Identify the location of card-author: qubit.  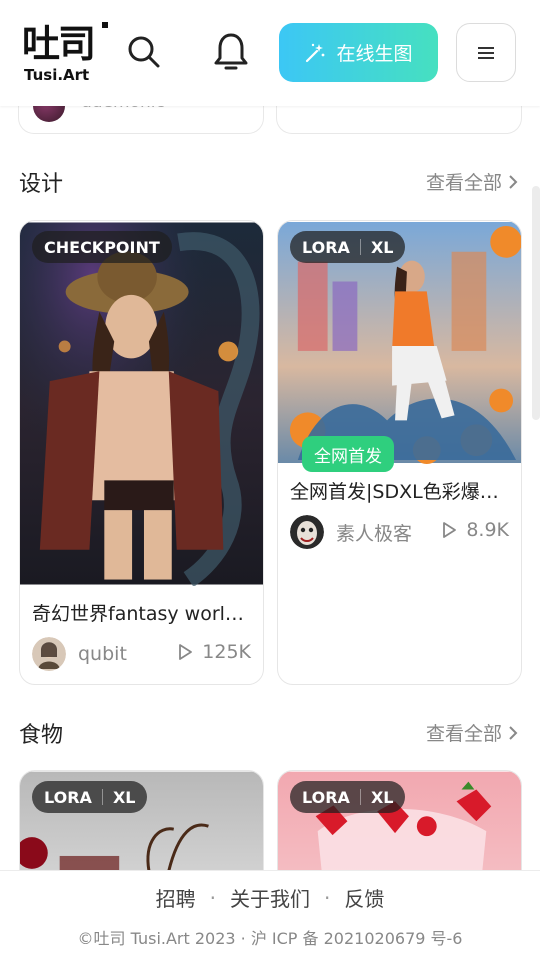
(79, 654).